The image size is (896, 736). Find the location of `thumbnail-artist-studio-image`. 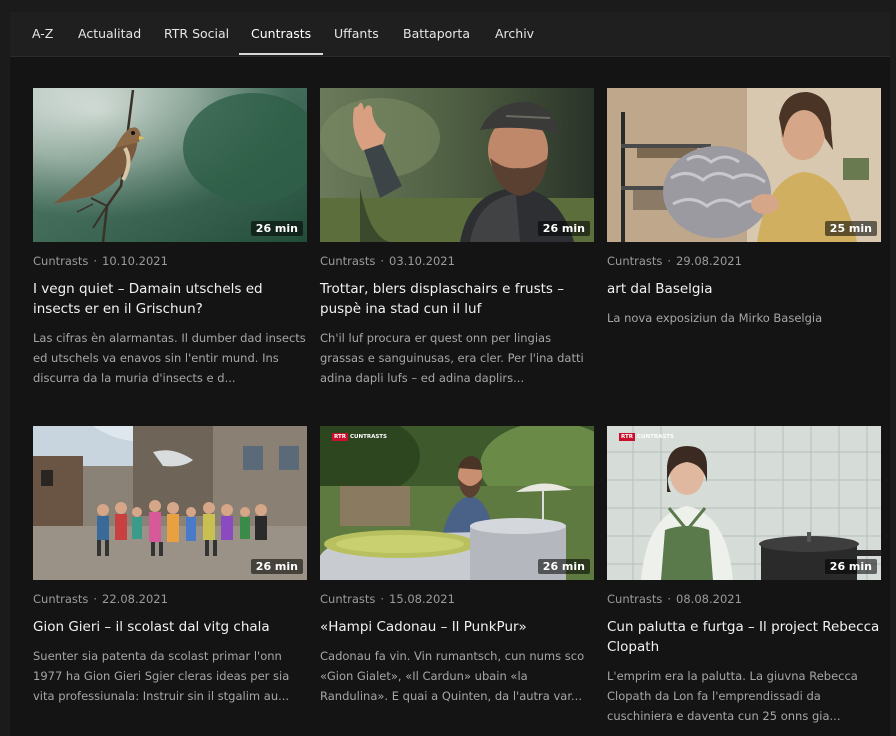

thumbnail-artist-studio-image is located at coordinates (744, 165).